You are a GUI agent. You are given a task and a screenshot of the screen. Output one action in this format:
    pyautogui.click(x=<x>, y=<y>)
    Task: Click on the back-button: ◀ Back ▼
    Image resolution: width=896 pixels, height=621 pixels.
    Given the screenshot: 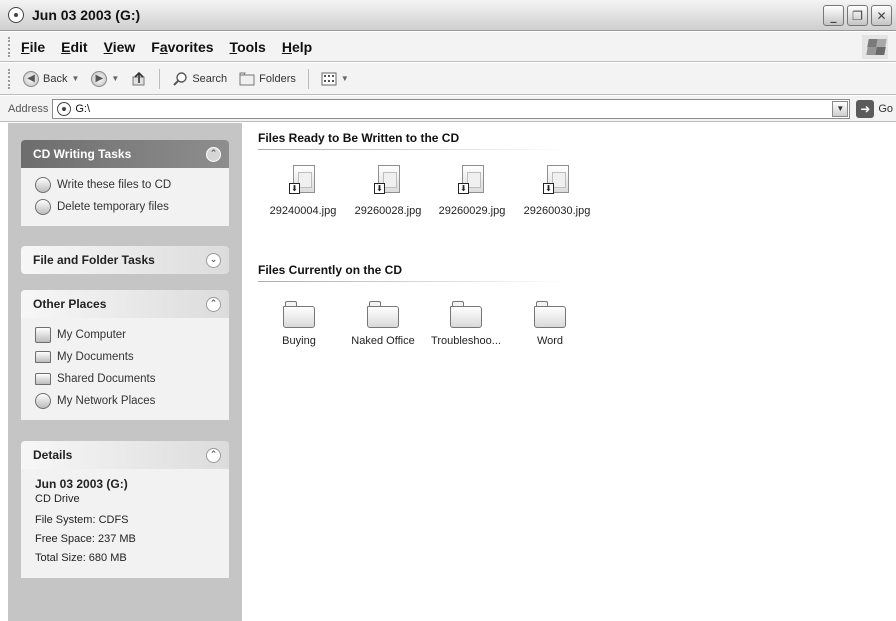 What is the action you would take?
    pyautogui.click(x=51, y=79)
    